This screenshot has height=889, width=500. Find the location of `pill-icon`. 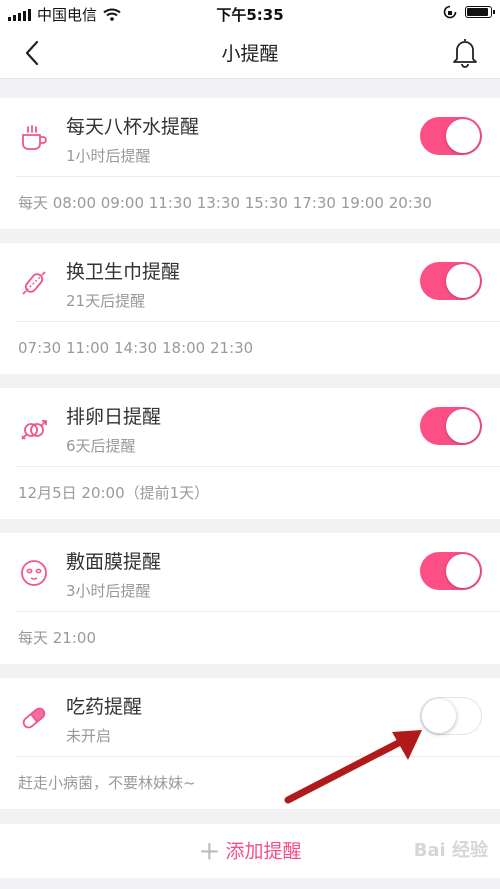

pill-icon is located at coordinates (34, 718).